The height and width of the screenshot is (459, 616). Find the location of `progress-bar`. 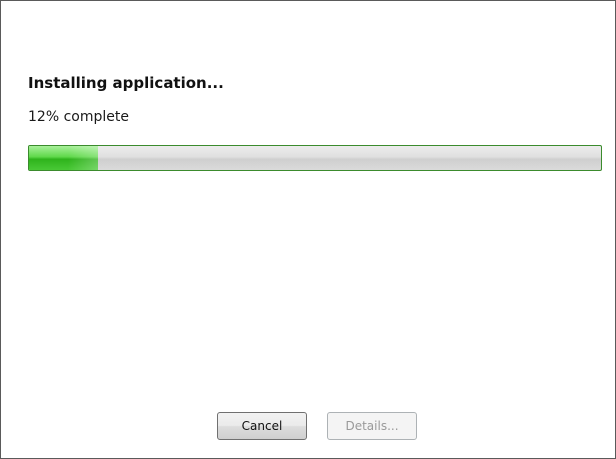

progress-bar is located at coordinates (315, 158).